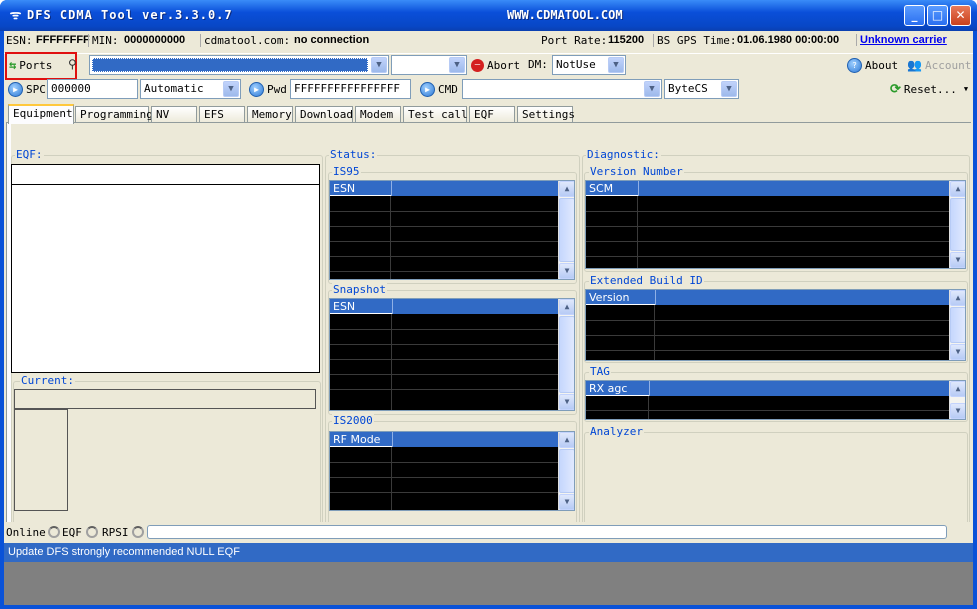 Image resolution: width=977 pixels, height=609 pixels. What do you see at coordinates (538, 64) in the screenshot?
I see `dm-label: DM:` at bounding box center [538, 64].